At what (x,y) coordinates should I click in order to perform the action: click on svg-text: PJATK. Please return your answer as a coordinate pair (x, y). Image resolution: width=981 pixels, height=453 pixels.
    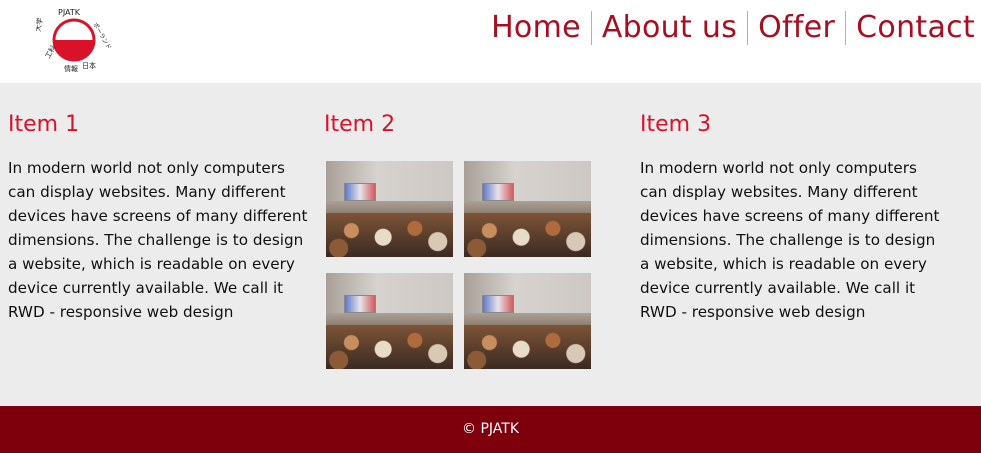
    Looking at the image, I should click on (69, 12).